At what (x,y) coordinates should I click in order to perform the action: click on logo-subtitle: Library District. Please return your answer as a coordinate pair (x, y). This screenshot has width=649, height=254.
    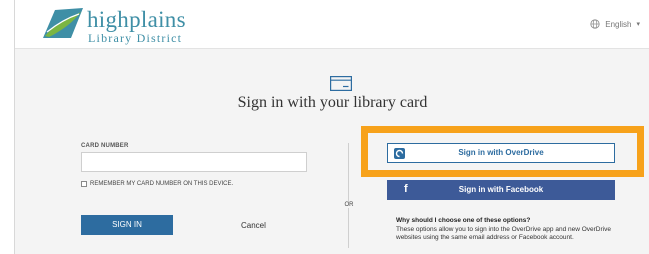
    Looking at the image, I should click on (135, 38).